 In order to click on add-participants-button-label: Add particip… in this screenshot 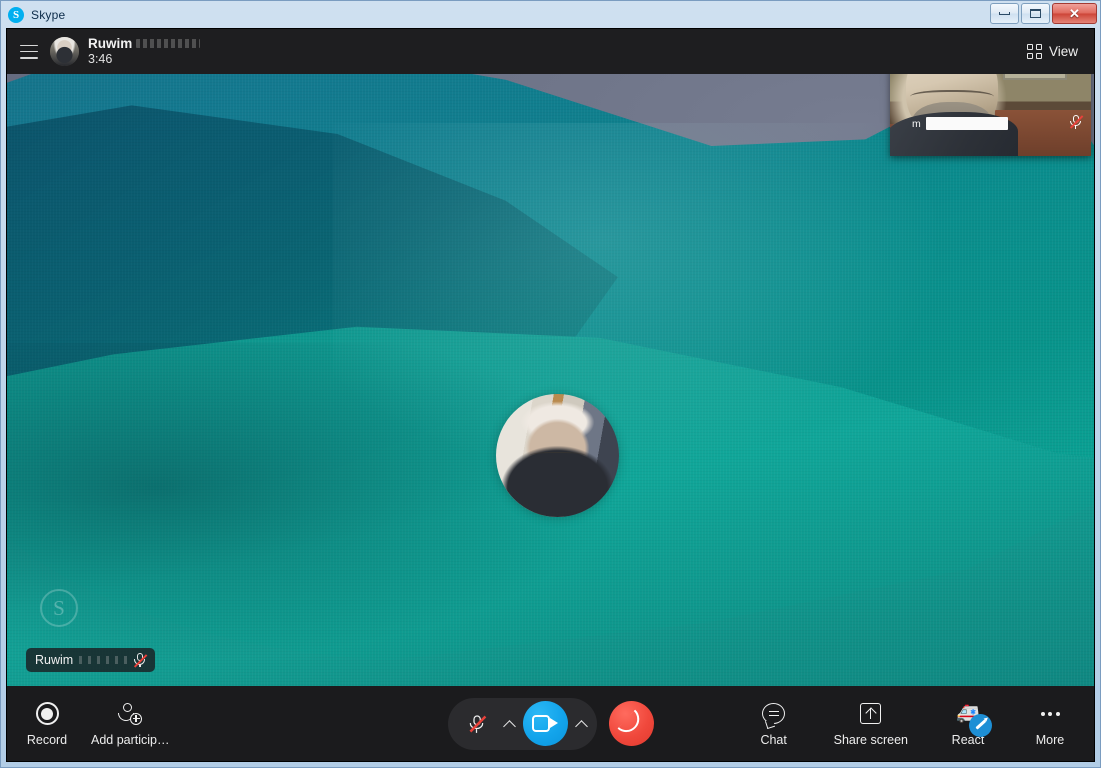, I will do `click(130, 739)`.